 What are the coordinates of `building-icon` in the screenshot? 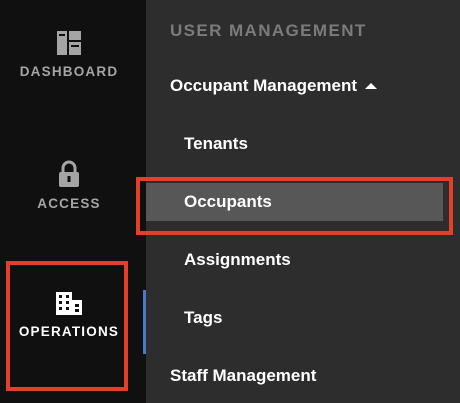 It's located at (69, 303).